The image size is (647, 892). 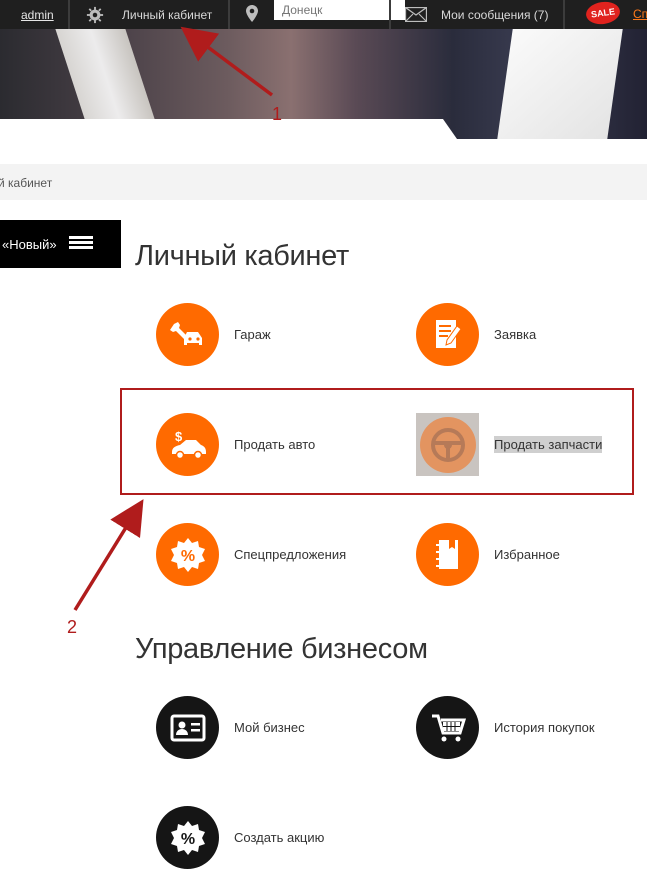 I want to click on special-offers-link: % Спецпредложения, so click(x=251, y=554).